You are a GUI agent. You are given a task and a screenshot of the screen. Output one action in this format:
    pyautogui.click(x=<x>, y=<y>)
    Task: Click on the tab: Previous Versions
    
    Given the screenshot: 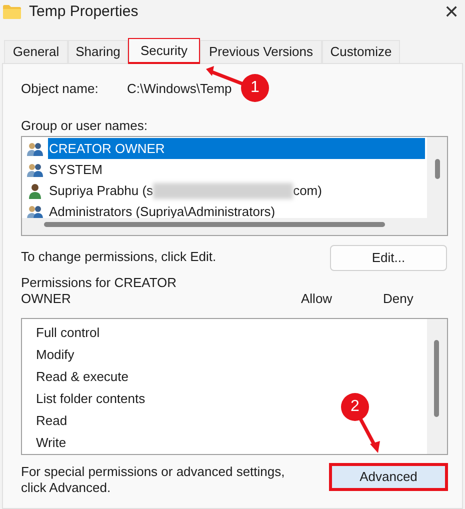 What is the action you would take?
    pyautogui.click(x=261, y=51)
    